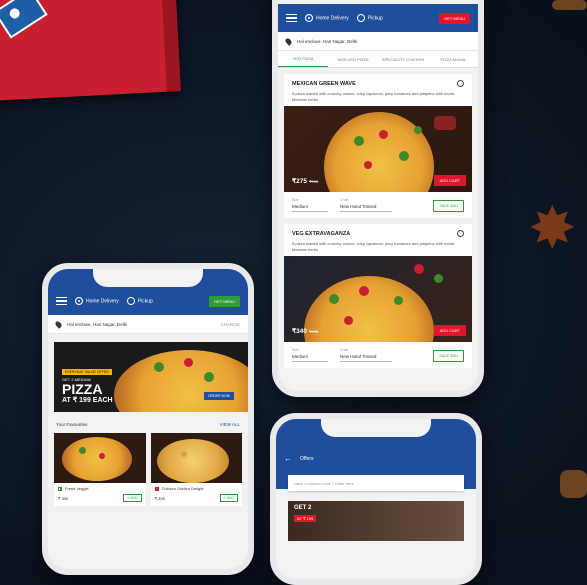 The height and width of the screenshot is (585, 587). What do you see at coordinates (305, 182) in the screenshot?
I see `item-price: ₹275 ₹395` at bounding box center [305, 182].